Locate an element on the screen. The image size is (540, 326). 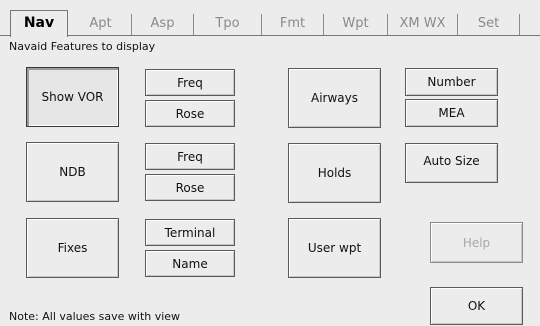
fix-name-button: Name is located at coordinates (190, 263).